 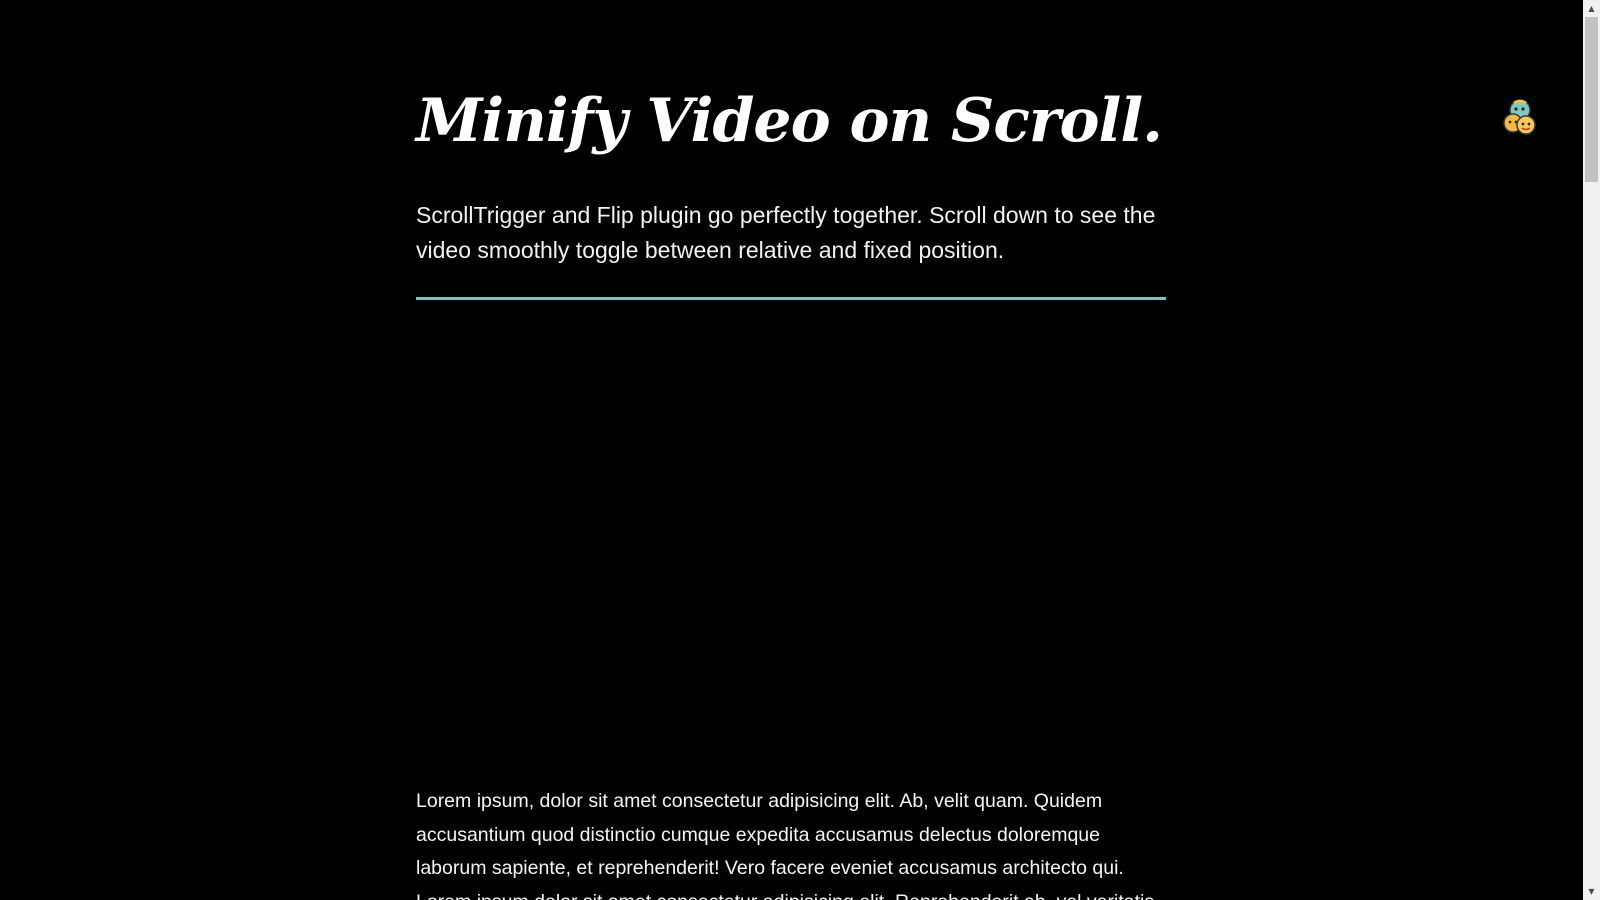 What do you see at coordinates (789, 121) in the screenshot?
I see `page-title: Minify Video on Scroll.` at bounding box center [789, 121].